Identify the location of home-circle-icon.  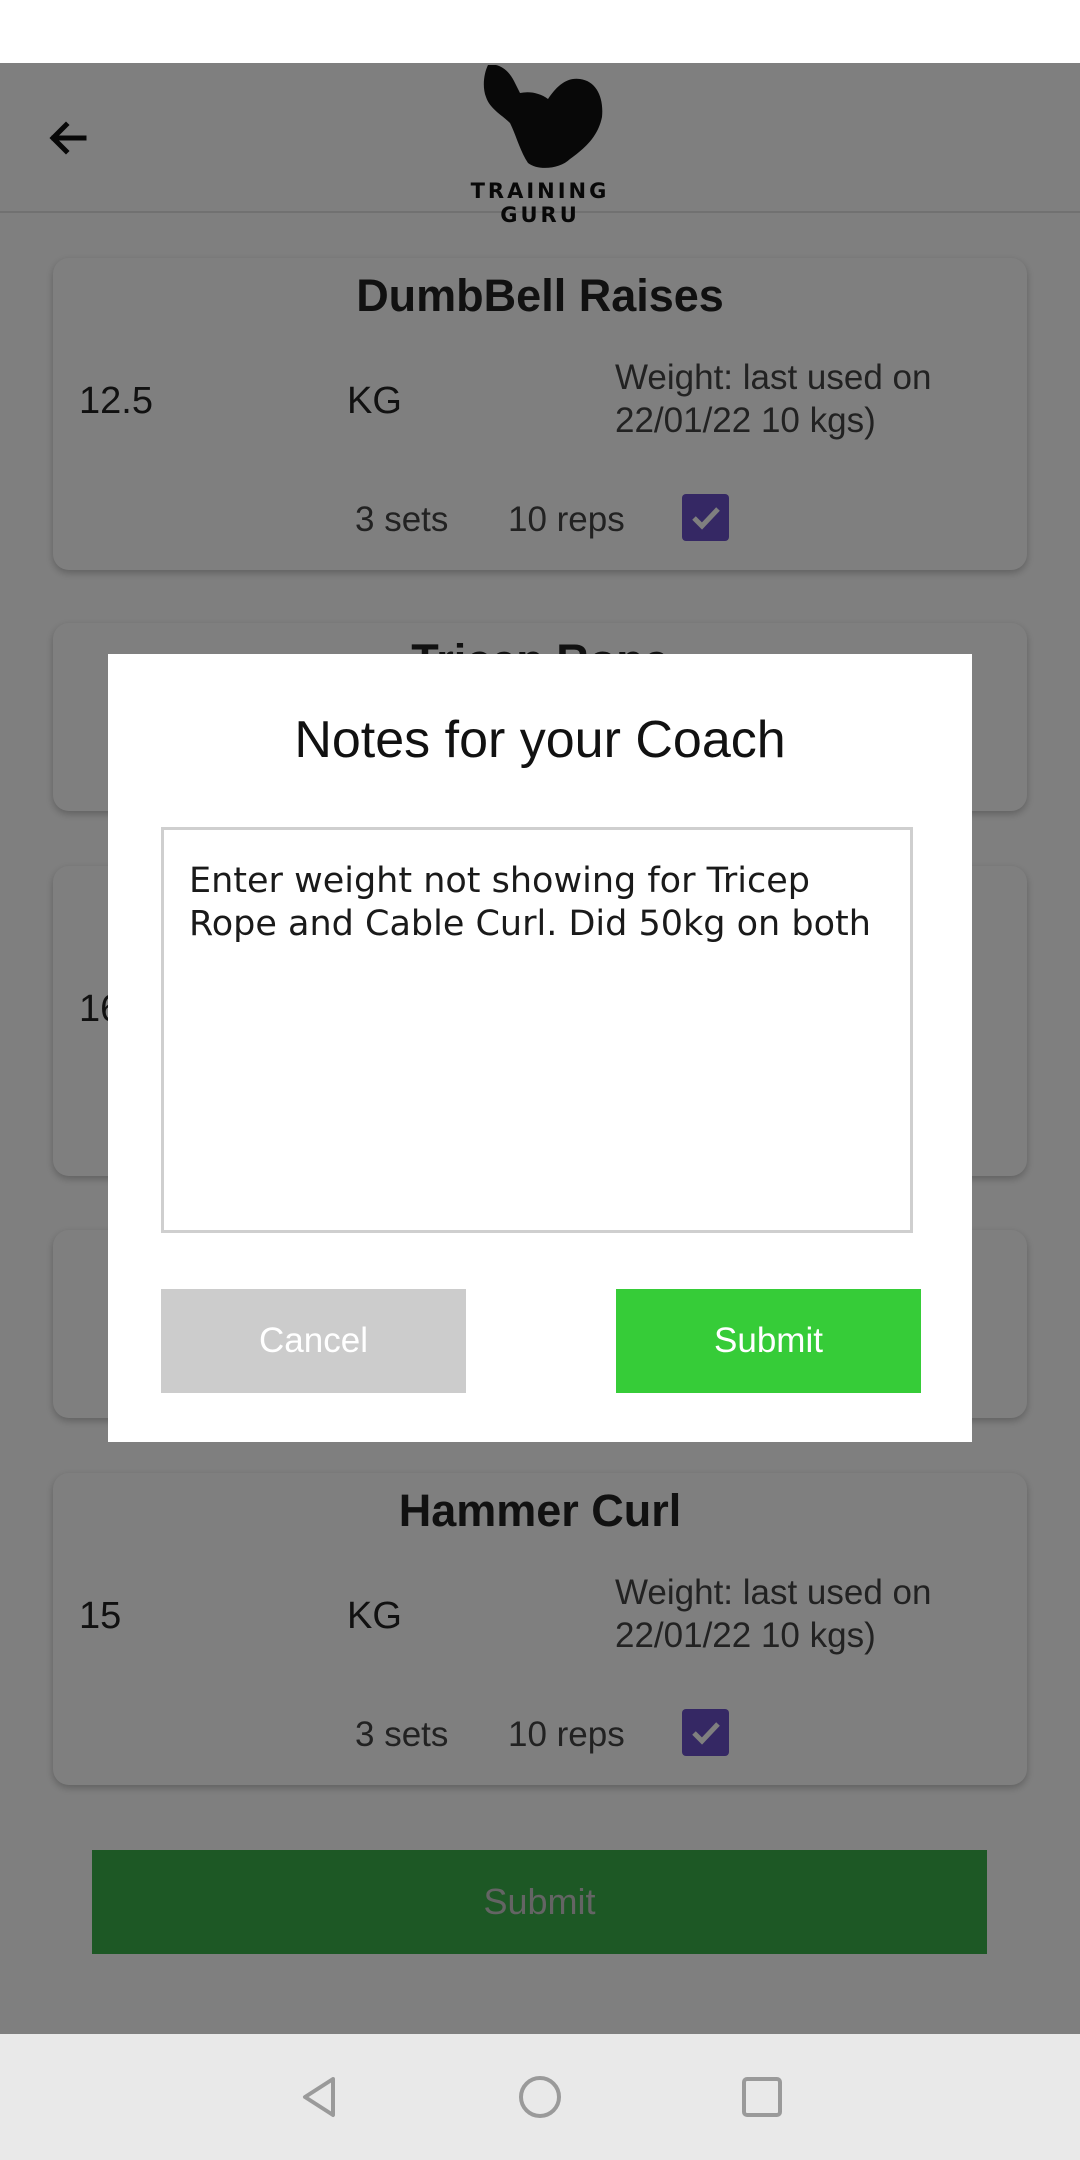
(540, 2097).